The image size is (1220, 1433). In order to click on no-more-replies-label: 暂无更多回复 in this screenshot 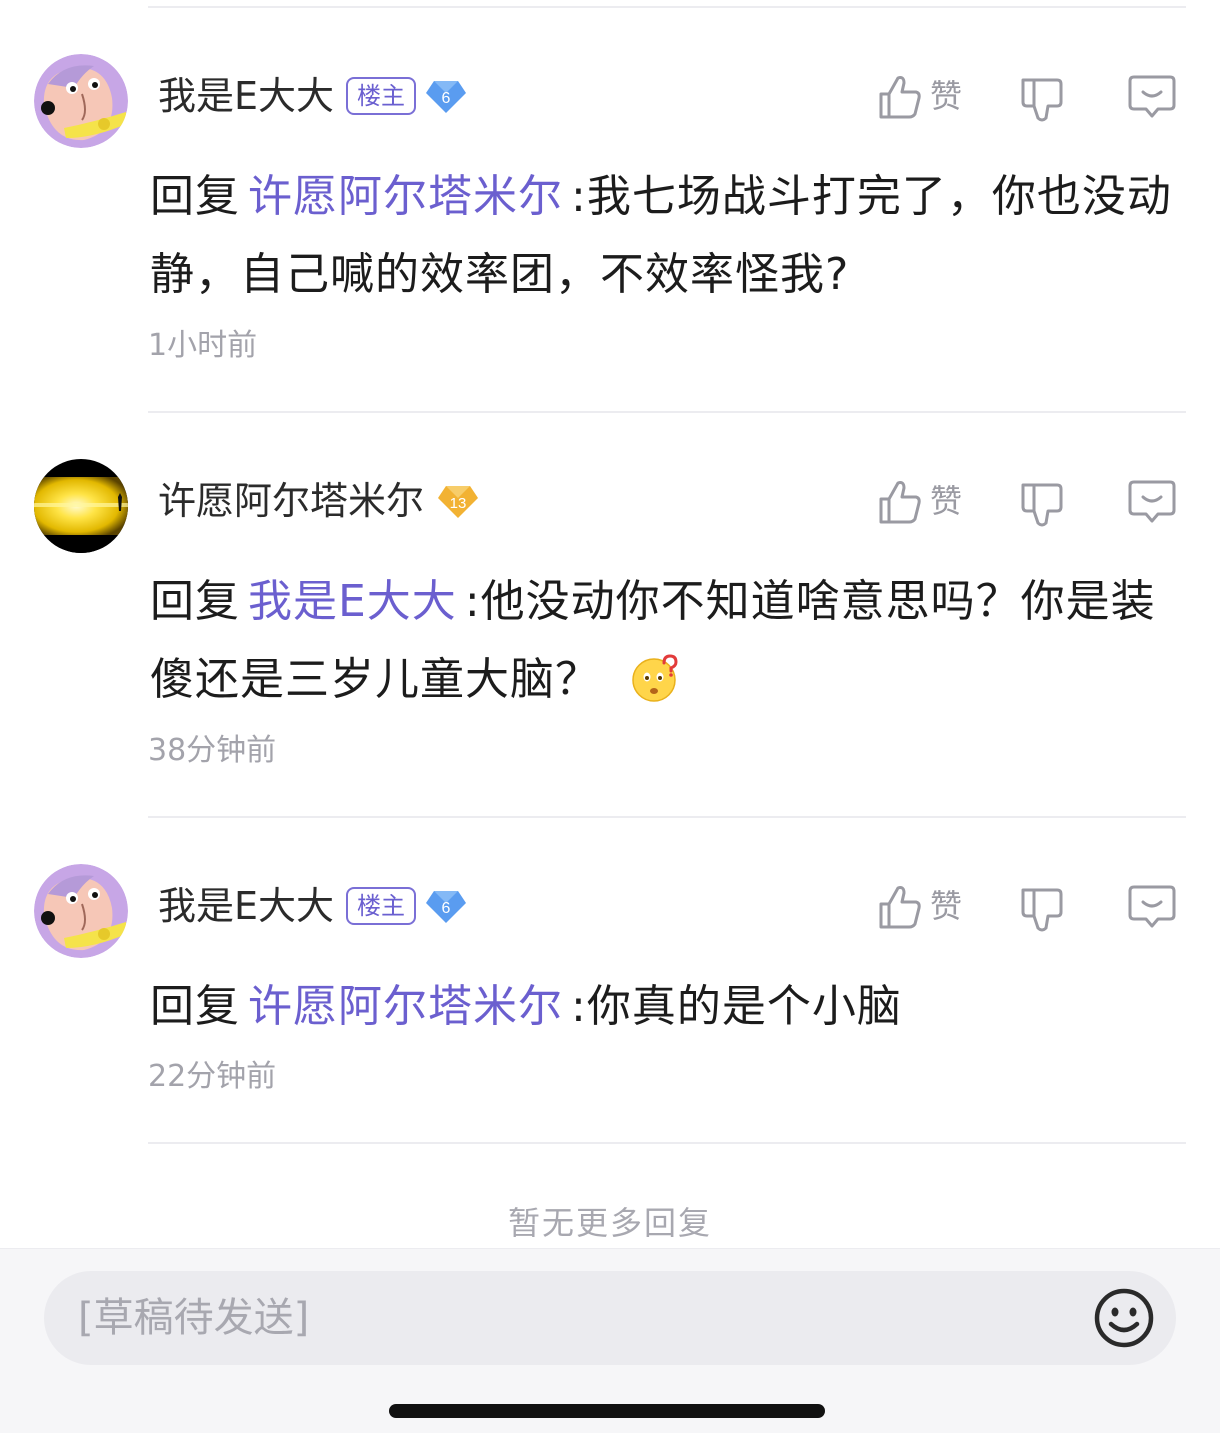, I will do `click(609, 1223)`.